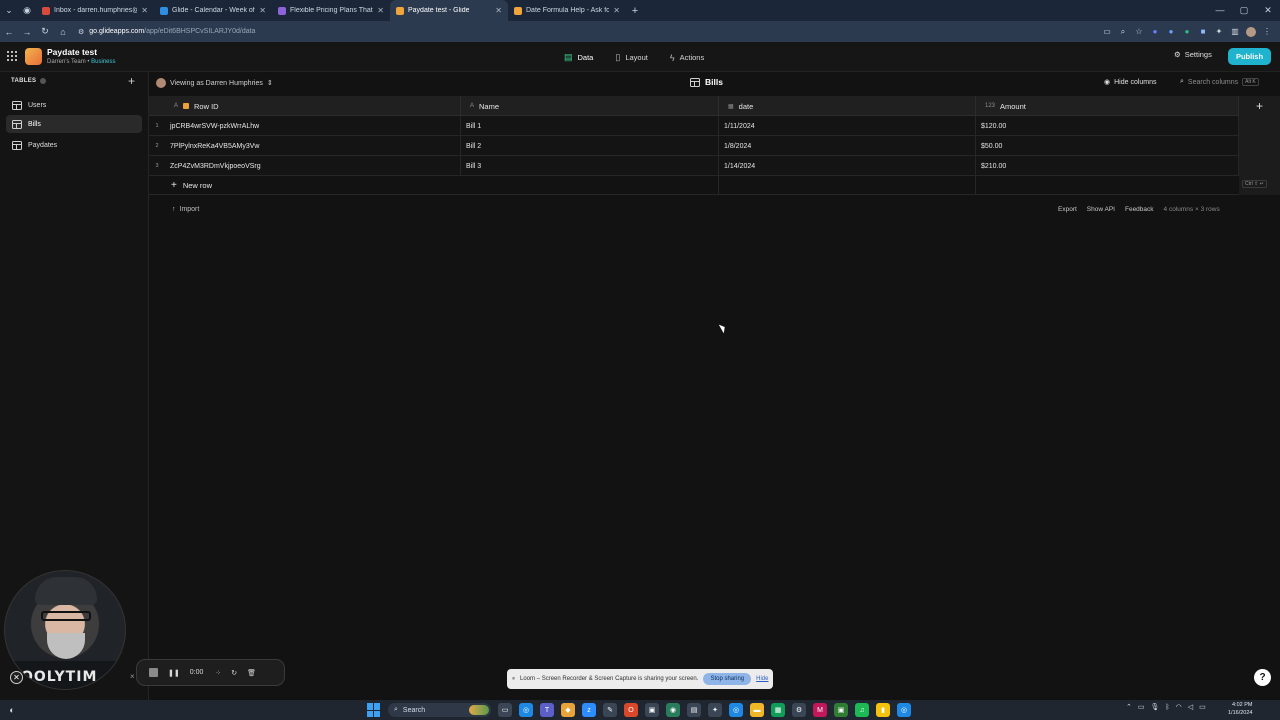 Image resolution: width=1280 pixels, height=720 pixels. What do you see at coordinates (1107, 146) in the screenshot?
I see `cell-amount: $50.00` at bounding box center [1107, 146].